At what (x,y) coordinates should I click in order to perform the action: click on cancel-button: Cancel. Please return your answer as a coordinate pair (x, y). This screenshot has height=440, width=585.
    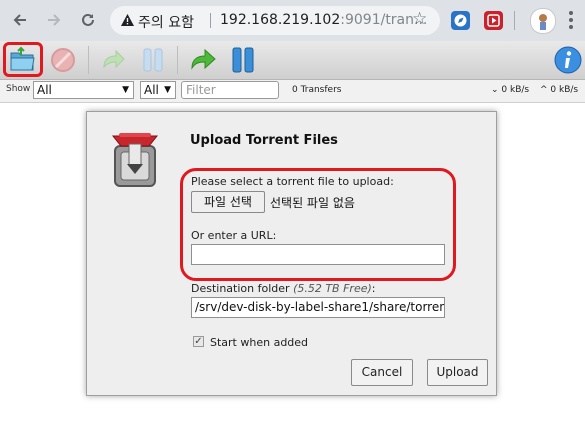
    Looking at the image, I should click on (382, 372).